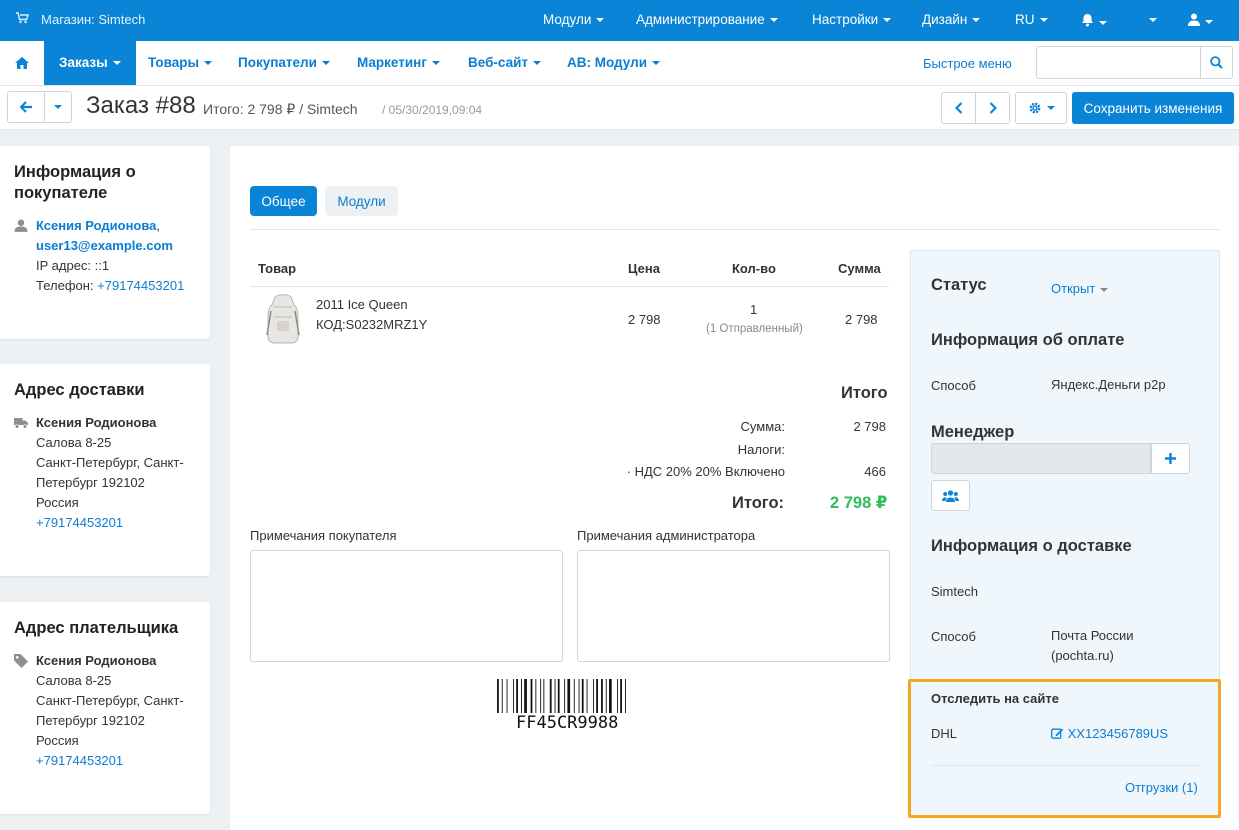  I want to click on notifications-button, so click(1094, 21).